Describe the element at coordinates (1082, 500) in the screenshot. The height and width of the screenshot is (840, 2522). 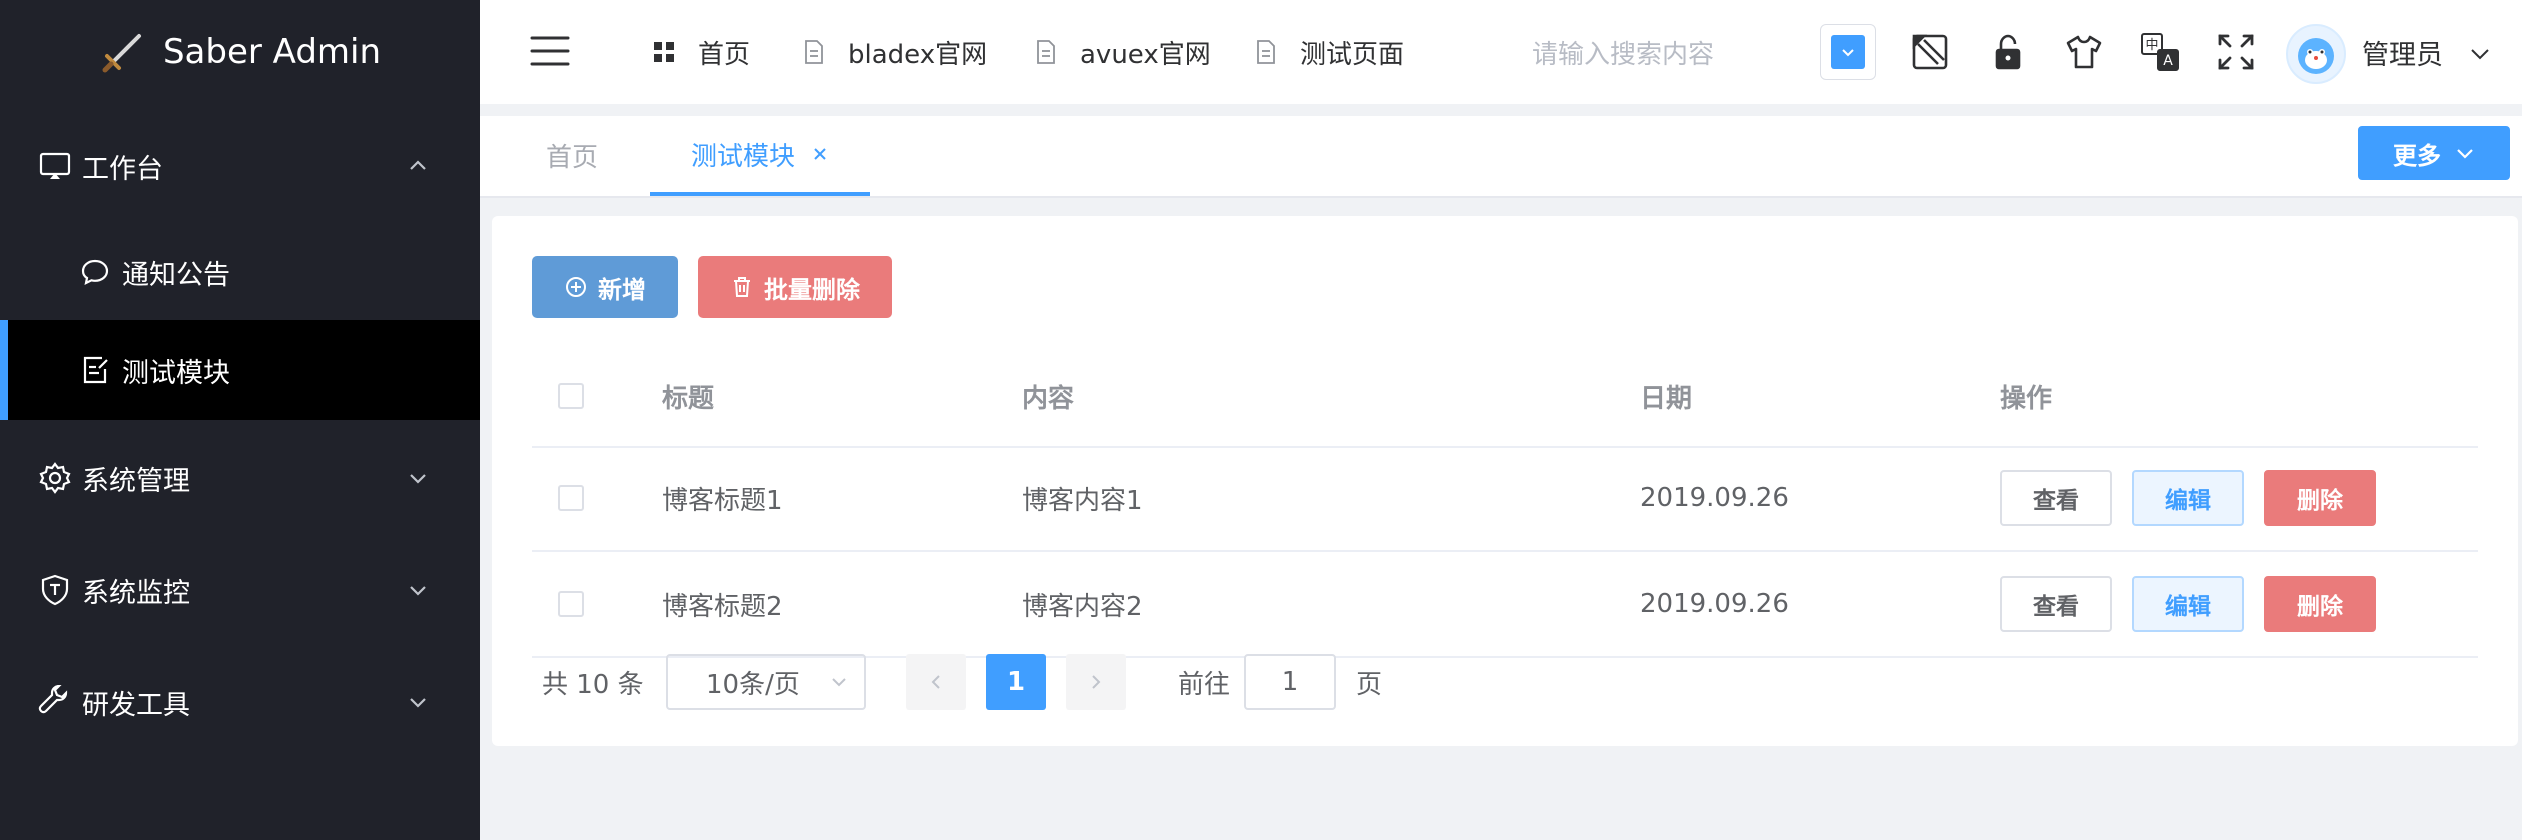
I see `cell-content: 博客内容1` at that location.